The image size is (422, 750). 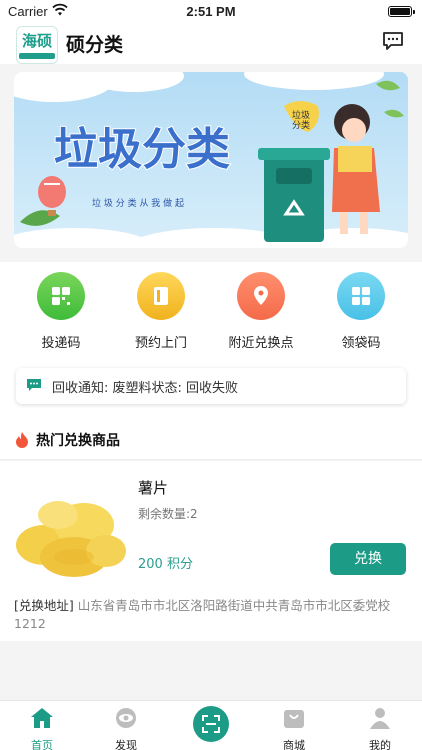 I want to click on logo-stripe, so click(x=37, y=56).